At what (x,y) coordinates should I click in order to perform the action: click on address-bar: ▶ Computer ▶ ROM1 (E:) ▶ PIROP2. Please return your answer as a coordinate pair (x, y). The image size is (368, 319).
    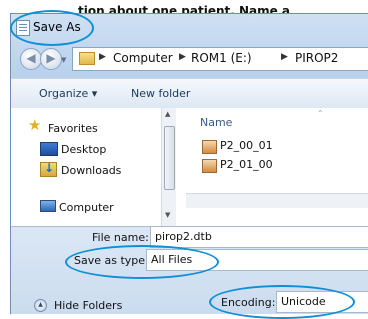
    Looking at the image, I should click on (220, 59).